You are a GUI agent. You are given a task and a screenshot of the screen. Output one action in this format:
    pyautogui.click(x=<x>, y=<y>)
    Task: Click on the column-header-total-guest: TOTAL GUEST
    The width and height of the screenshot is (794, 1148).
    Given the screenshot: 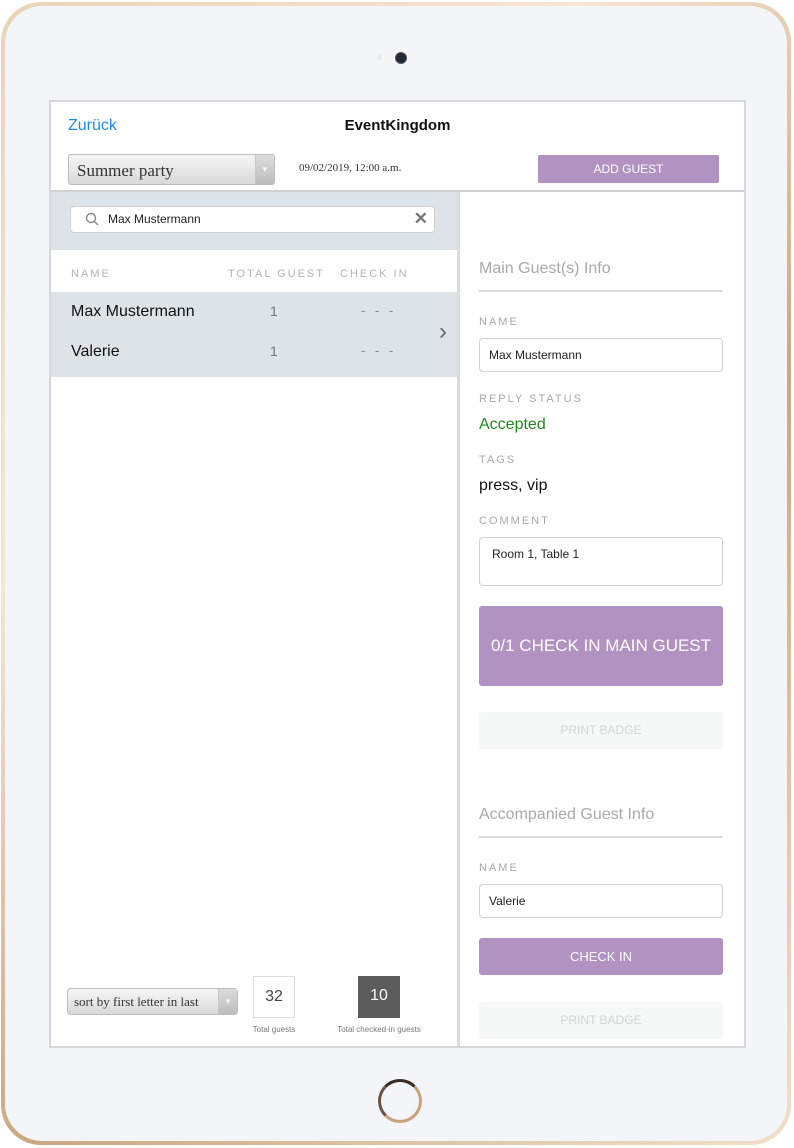 What is the action you would take?
    pyautogui.click(x=276, y=274)
    